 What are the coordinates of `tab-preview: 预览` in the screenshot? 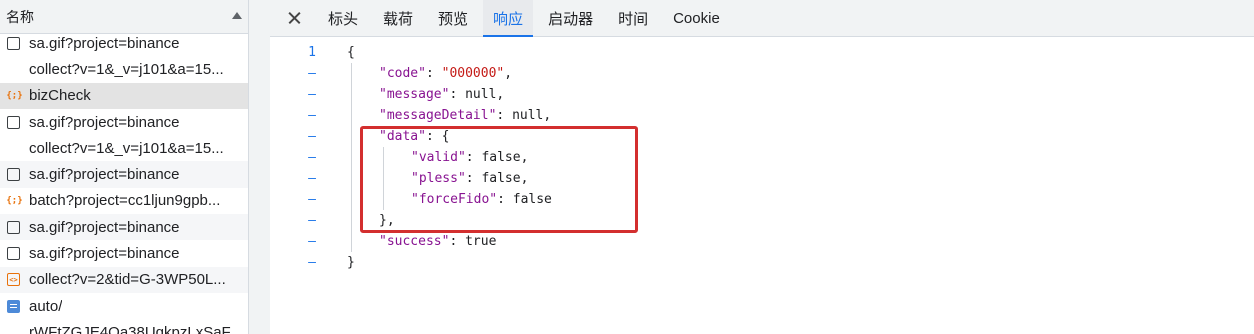 It's located at (453, 18).